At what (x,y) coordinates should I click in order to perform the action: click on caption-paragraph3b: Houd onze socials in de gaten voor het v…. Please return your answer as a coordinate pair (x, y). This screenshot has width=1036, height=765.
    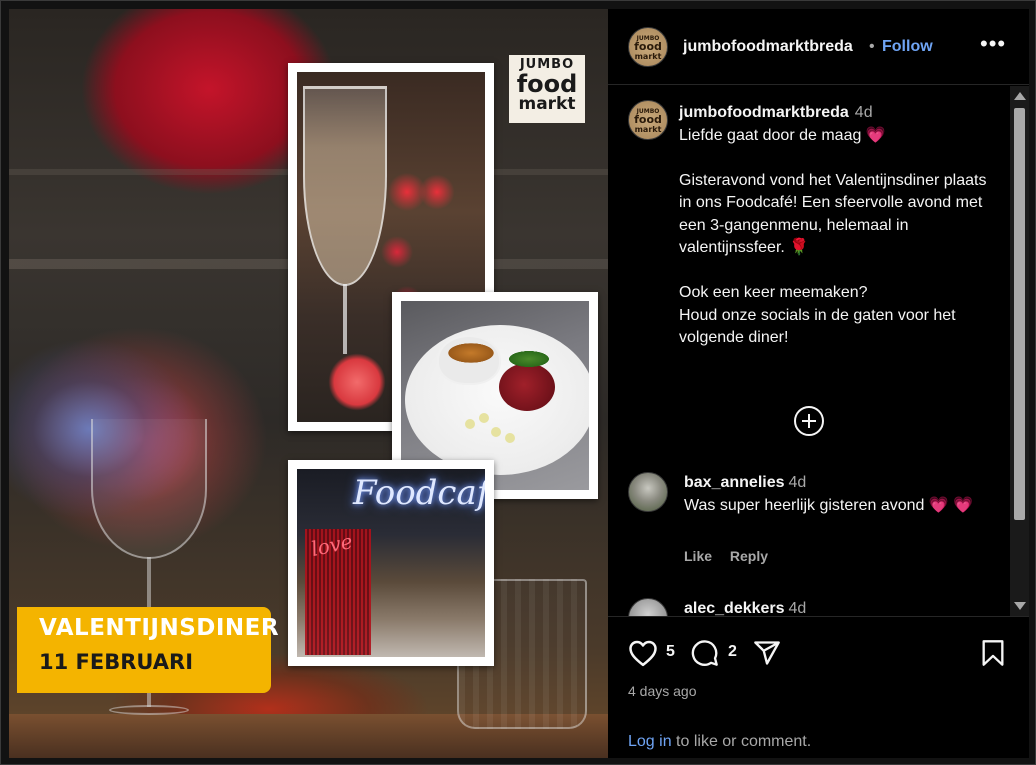
    Looking at the image, I should click on (817, 326).